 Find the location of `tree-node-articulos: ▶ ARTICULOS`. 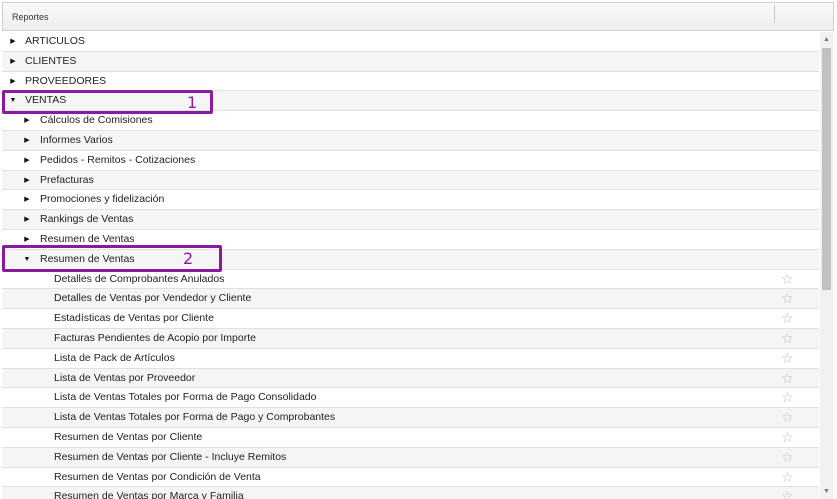

tree-node-articulos: ▶ ARTICULOS is located at coordinates (410, 42).